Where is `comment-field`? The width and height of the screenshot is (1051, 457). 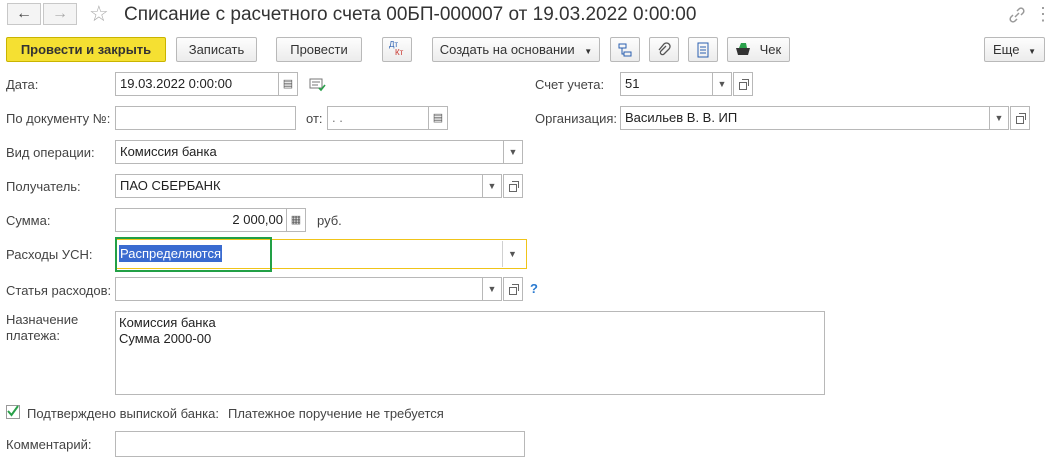 comment-field is located at coordinates (320, 444).